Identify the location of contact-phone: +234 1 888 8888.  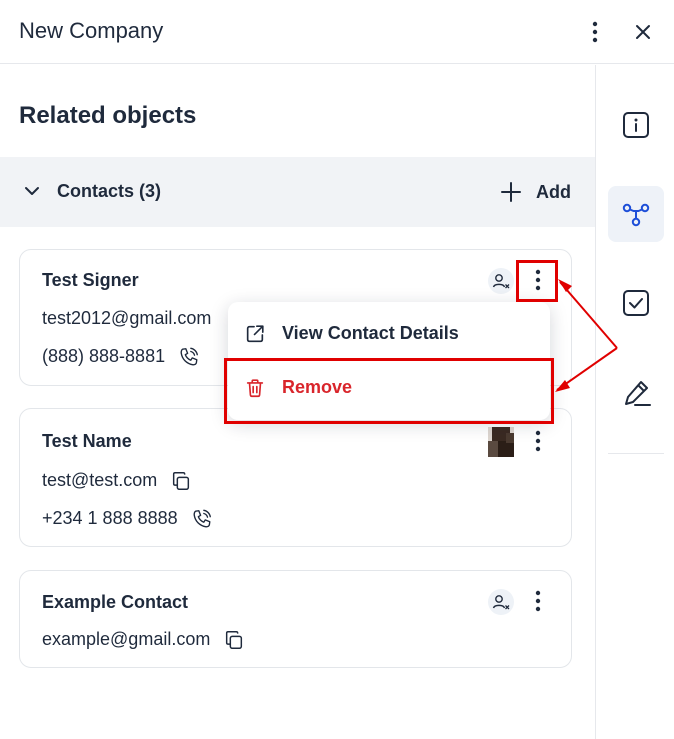
(110, 518).